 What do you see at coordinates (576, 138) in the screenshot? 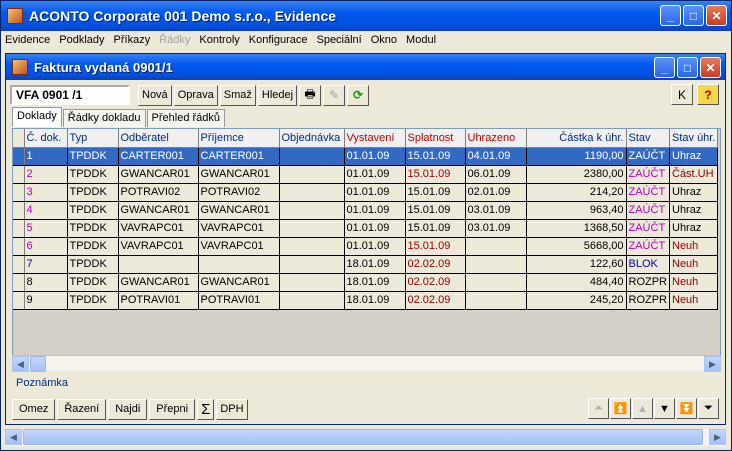
I see `col-header: Částka k úhr.` at bounding box center [576, 138].